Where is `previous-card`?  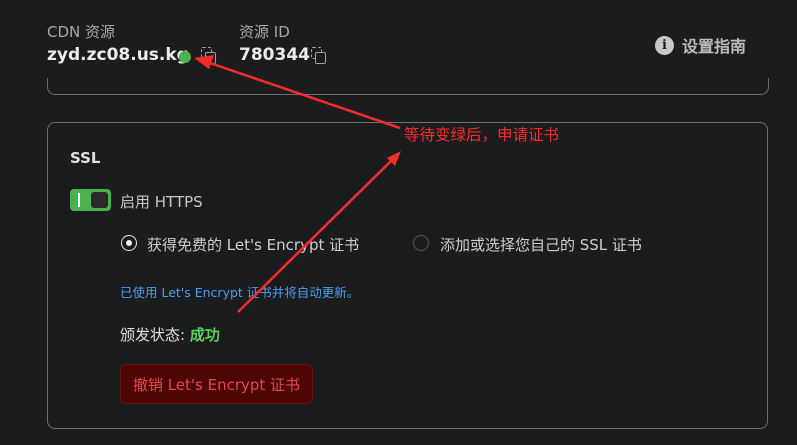 previous-card is located at coordinates (408, 86).